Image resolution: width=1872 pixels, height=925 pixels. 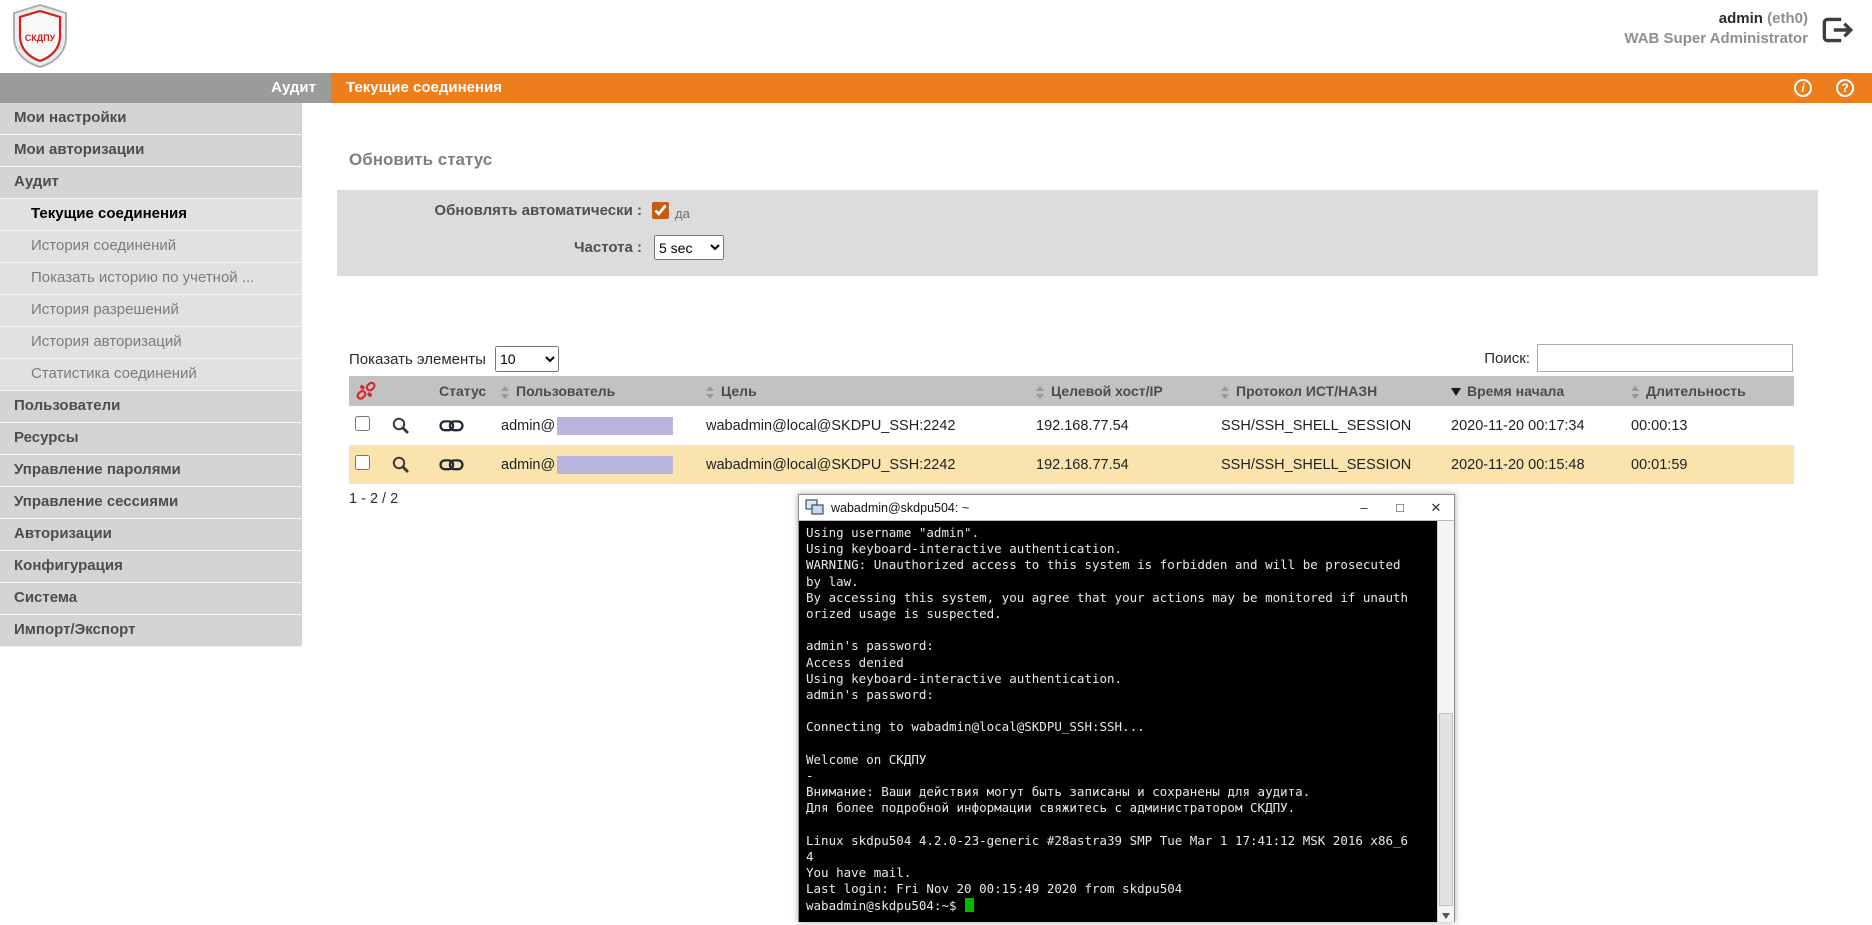 I want to click on show-elements-control: Показать элементы 10, so click(x=454, y=359).